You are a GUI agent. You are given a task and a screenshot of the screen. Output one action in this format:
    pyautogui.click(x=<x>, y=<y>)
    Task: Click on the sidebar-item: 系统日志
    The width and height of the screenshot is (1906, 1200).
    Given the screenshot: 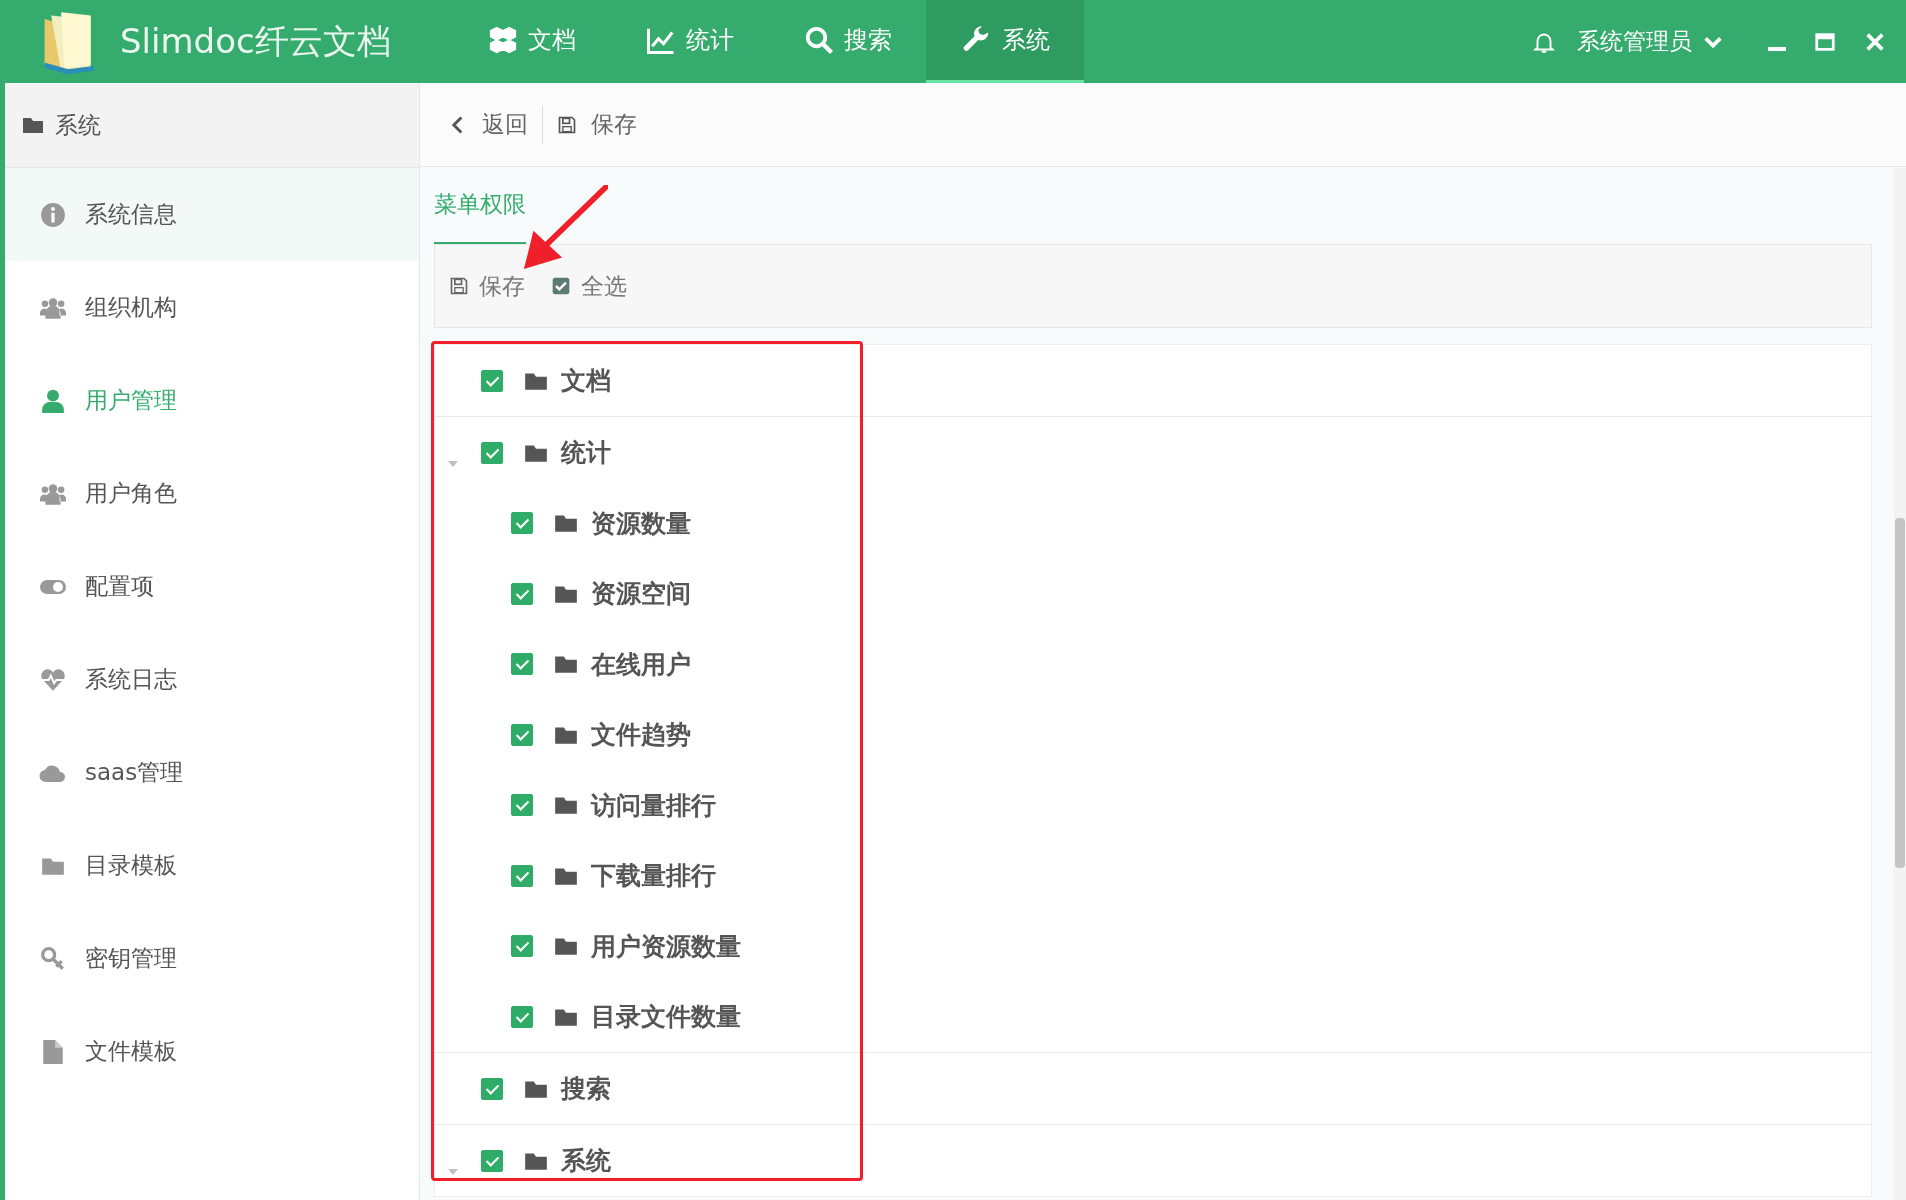 What is the action you would take?
    pyautogui.click(x=212, y=679)
    